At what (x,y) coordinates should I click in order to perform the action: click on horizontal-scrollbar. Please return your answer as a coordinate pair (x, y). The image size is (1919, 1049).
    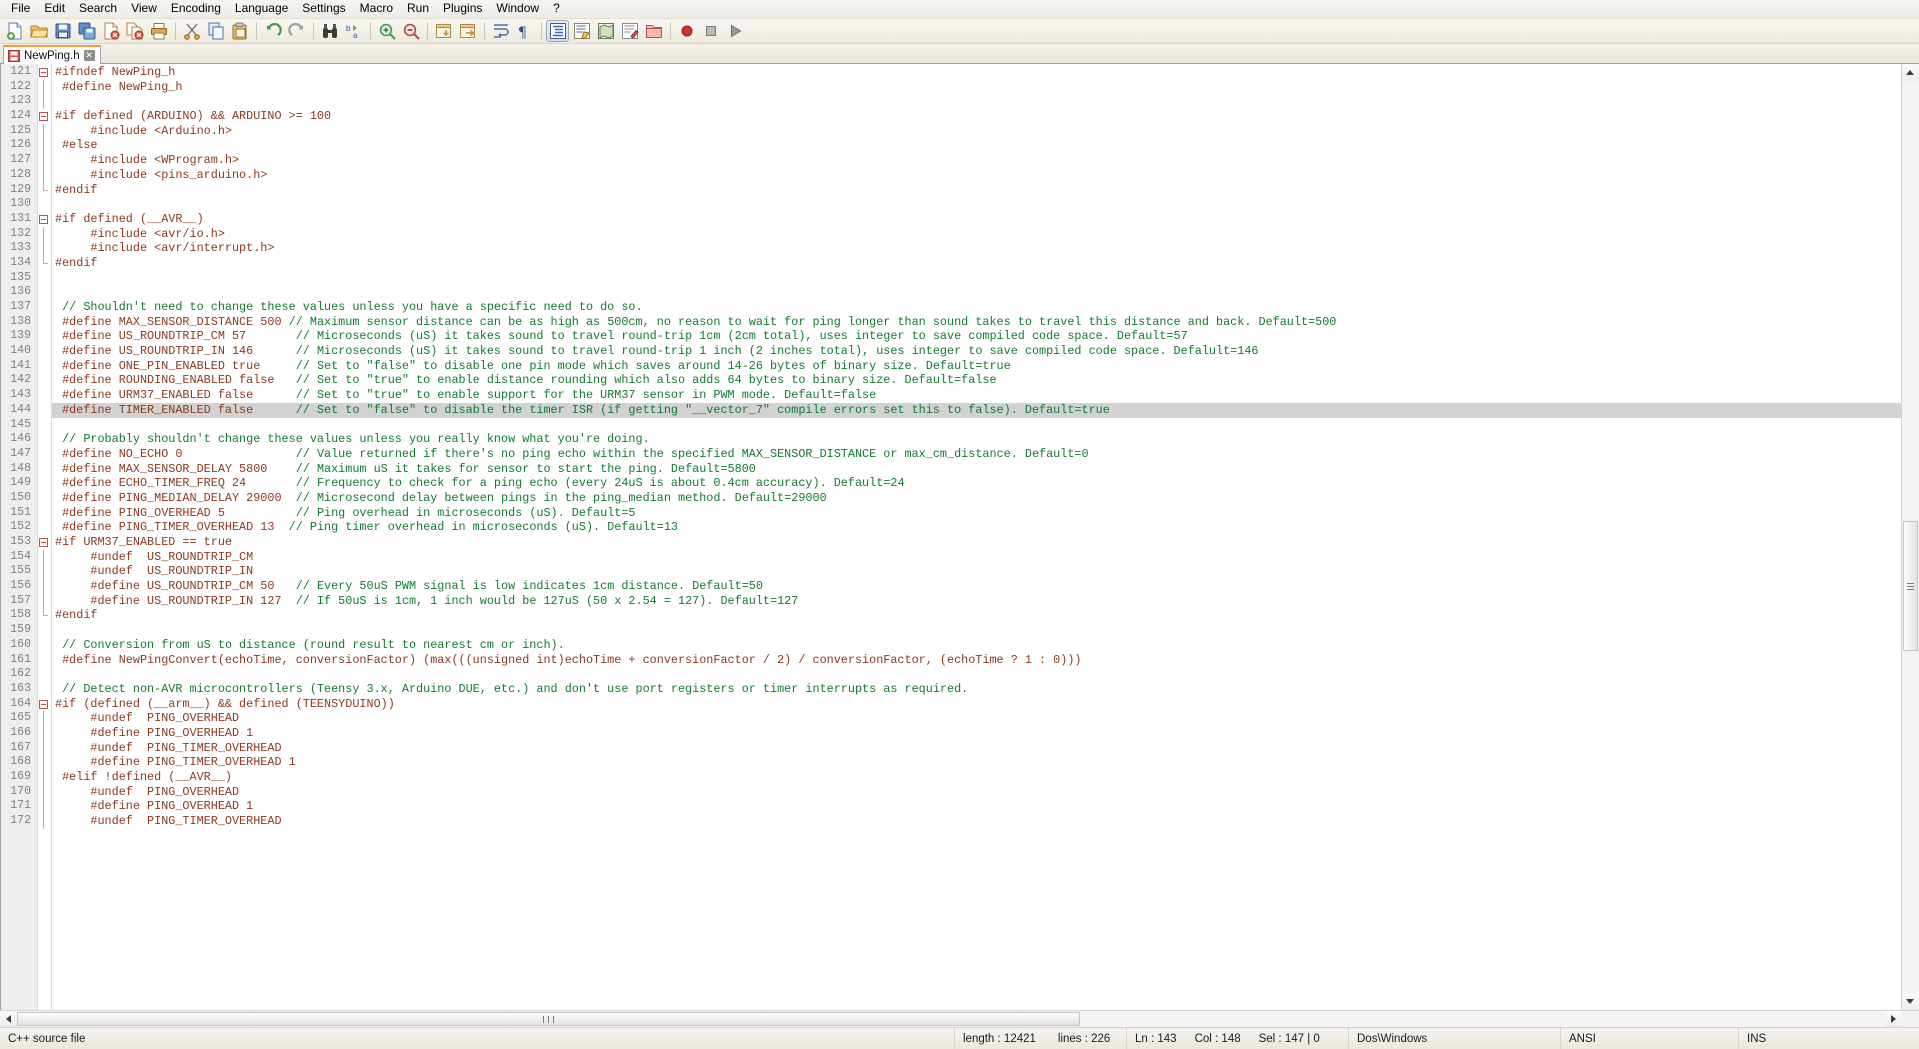
    Looking at the image, I should click on (959, 1018).